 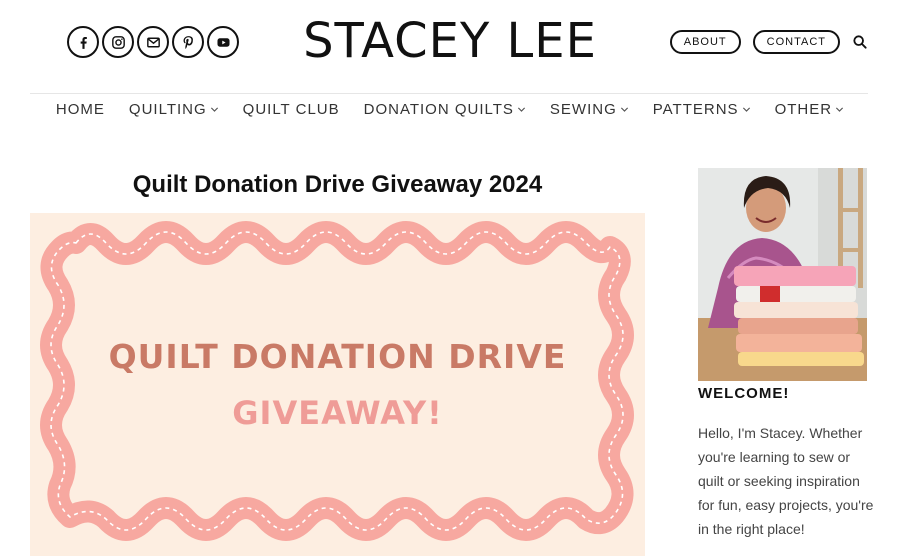 I want to click on nav-item-home: HOME, so click(x=80, y=109).